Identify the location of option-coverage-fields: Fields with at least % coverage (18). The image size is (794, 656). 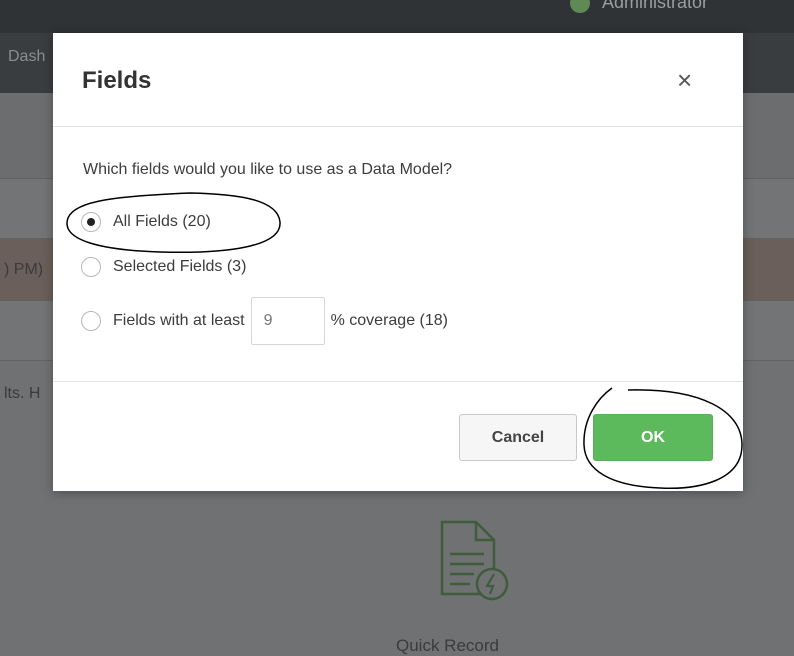
(264, 321).